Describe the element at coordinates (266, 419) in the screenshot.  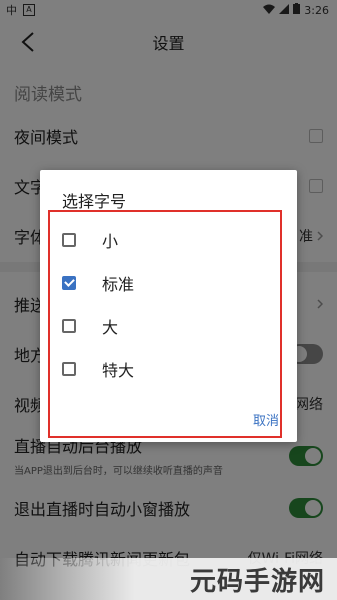
I see `cancel-button: 取消` at that location.